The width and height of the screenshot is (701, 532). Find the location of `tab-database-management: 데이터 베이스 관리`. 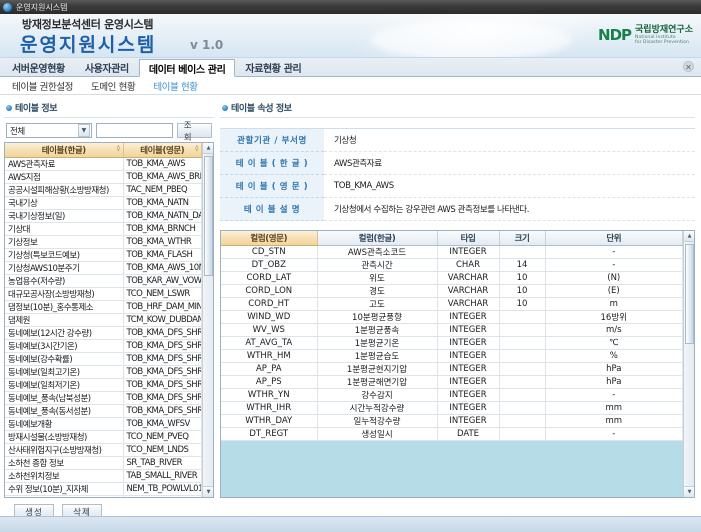

tab-database-management: 데이터 베이스 관리 is located at coordinates (187, 68).